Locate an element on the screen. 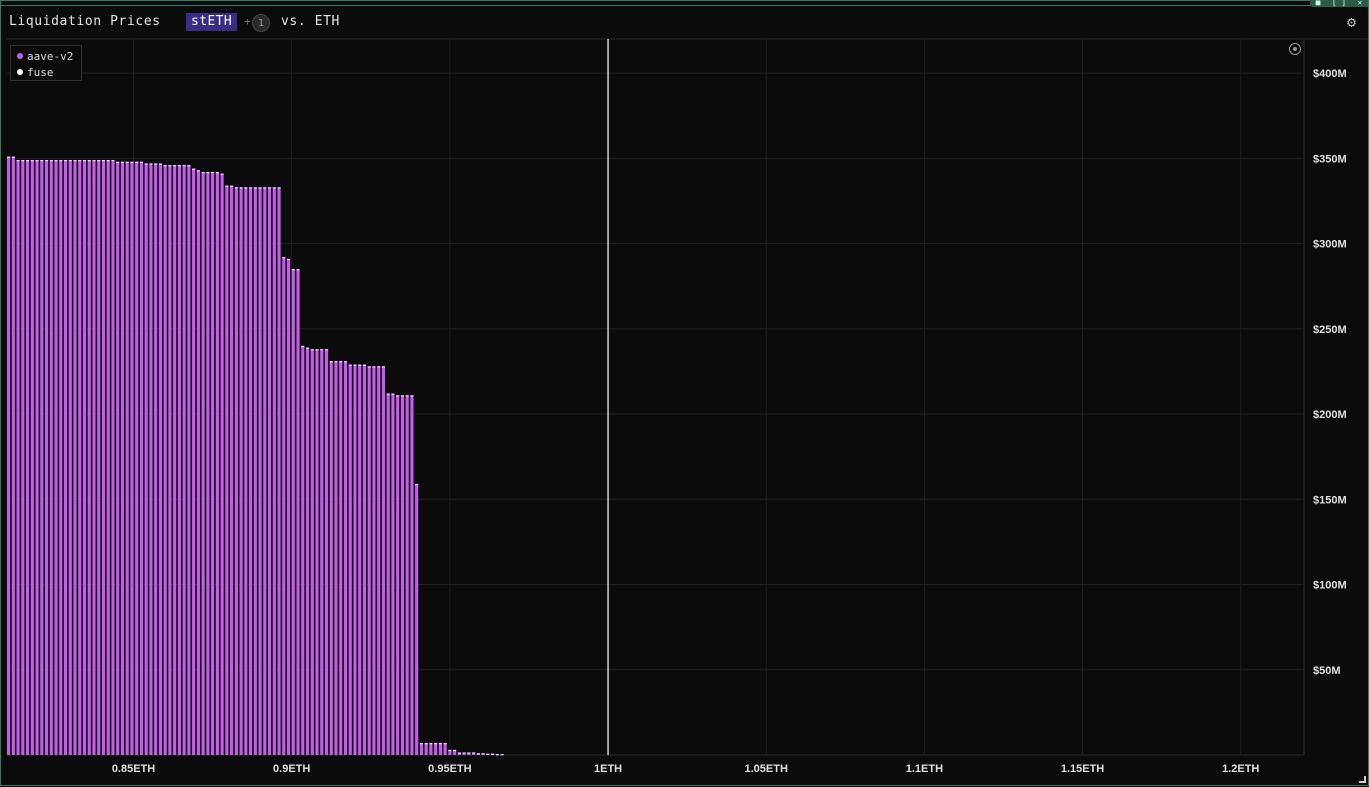 The height and width of the screenshot is (787, 1369). chart-legend: aave-v2 fuse is located at coordinates (46, 63).